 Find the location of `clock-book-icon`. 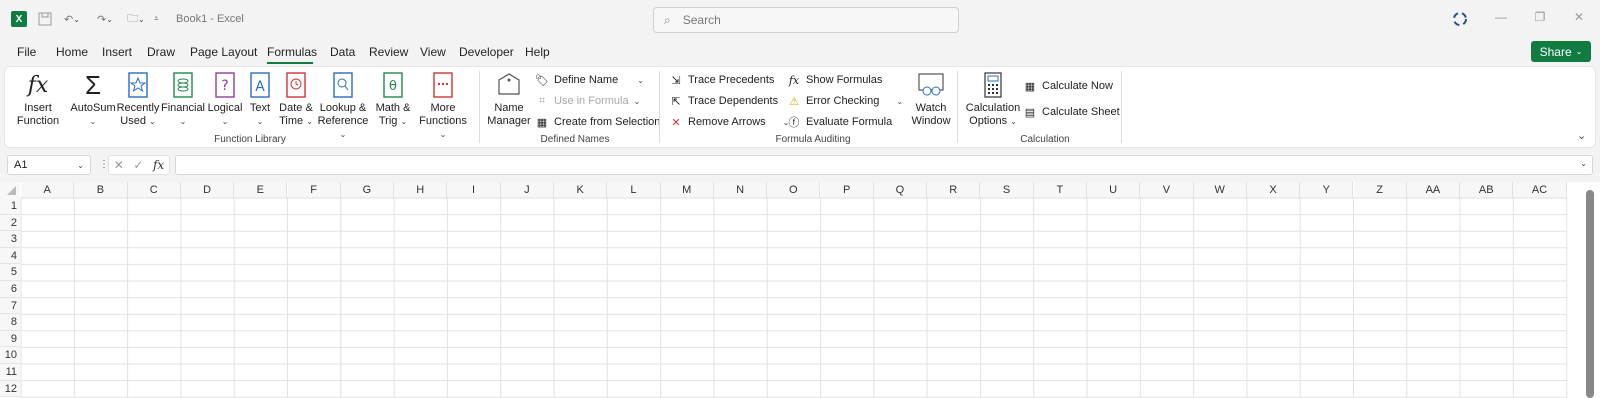

clock-book-icon is located at coordinates (296, 85).